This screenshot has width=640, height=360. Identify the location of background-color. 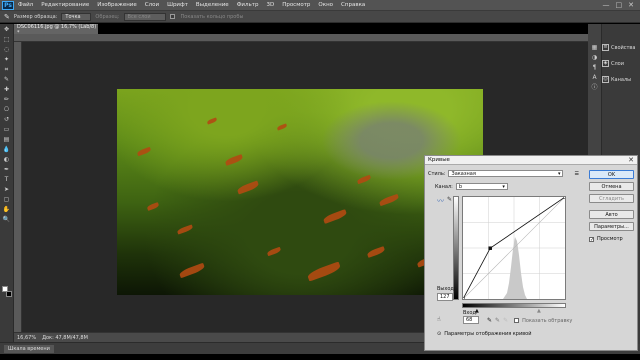
(9, 294).